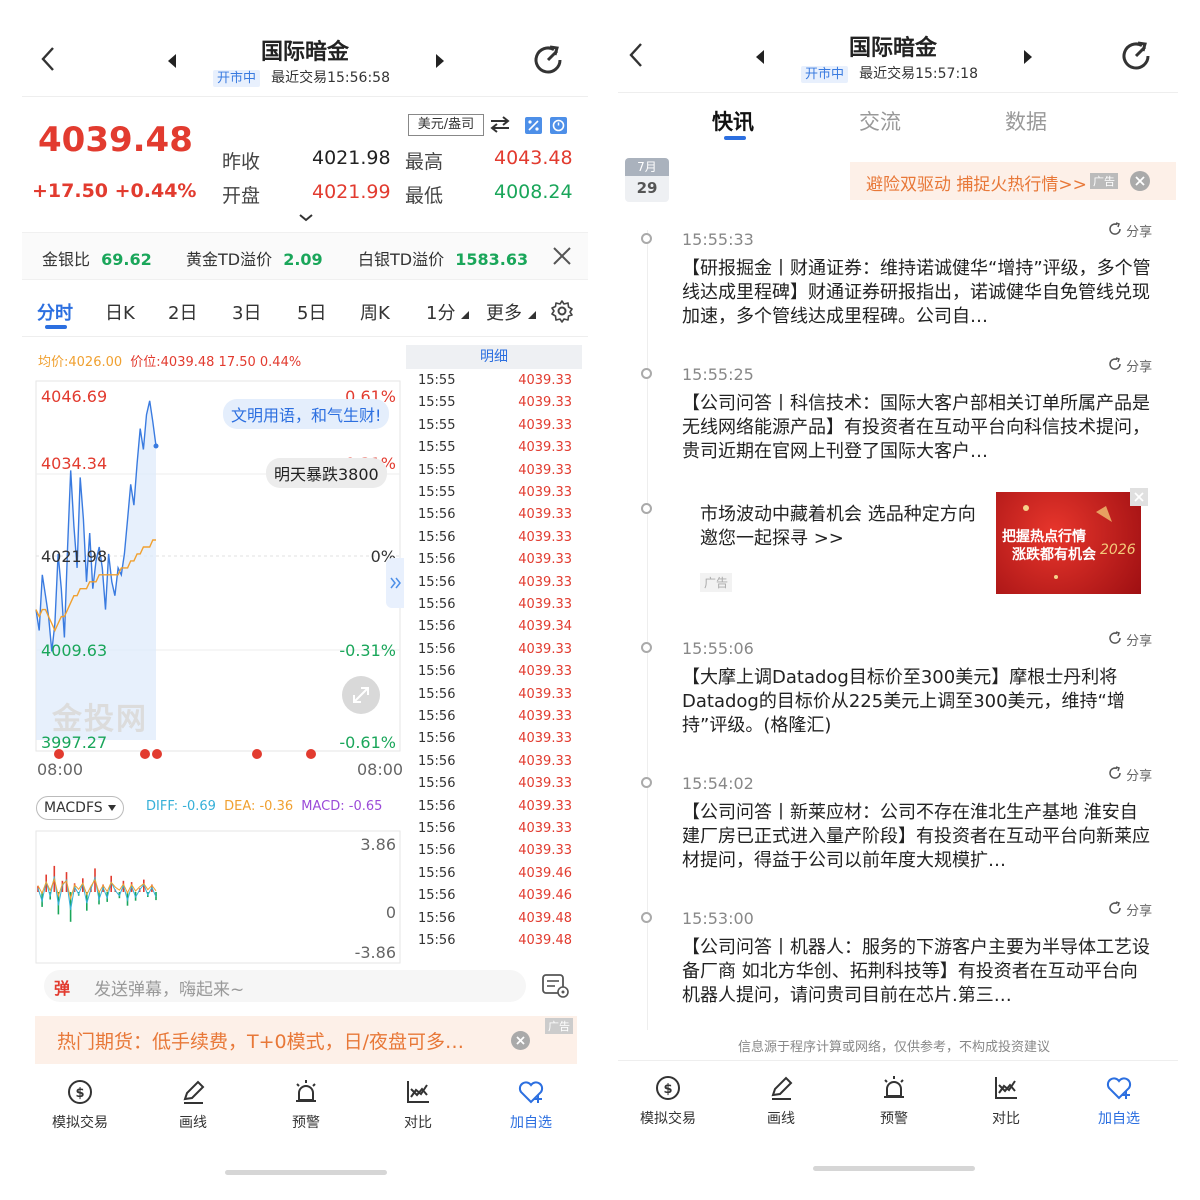 The image size is (1200, 1200). I want to click on pencil-icon, so click(782, 1088).